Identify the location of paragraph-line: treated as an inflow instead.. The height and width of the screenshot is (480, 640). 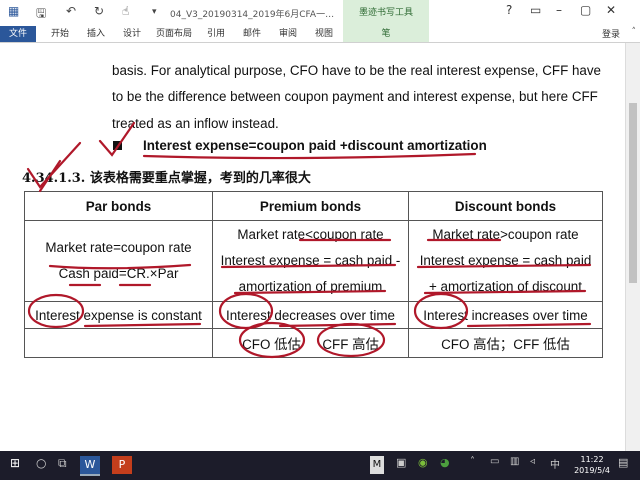
(195, 123).